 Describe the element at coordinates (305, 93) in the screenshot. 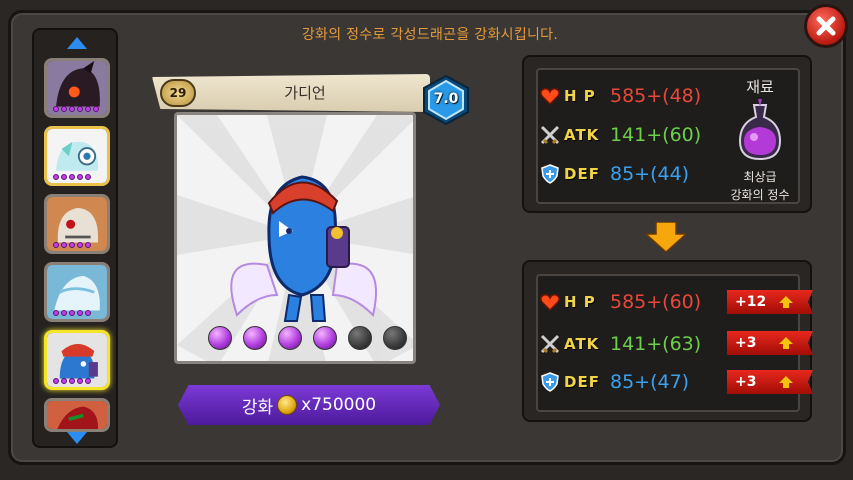

I see `dragon-name: 가디언` at that location.